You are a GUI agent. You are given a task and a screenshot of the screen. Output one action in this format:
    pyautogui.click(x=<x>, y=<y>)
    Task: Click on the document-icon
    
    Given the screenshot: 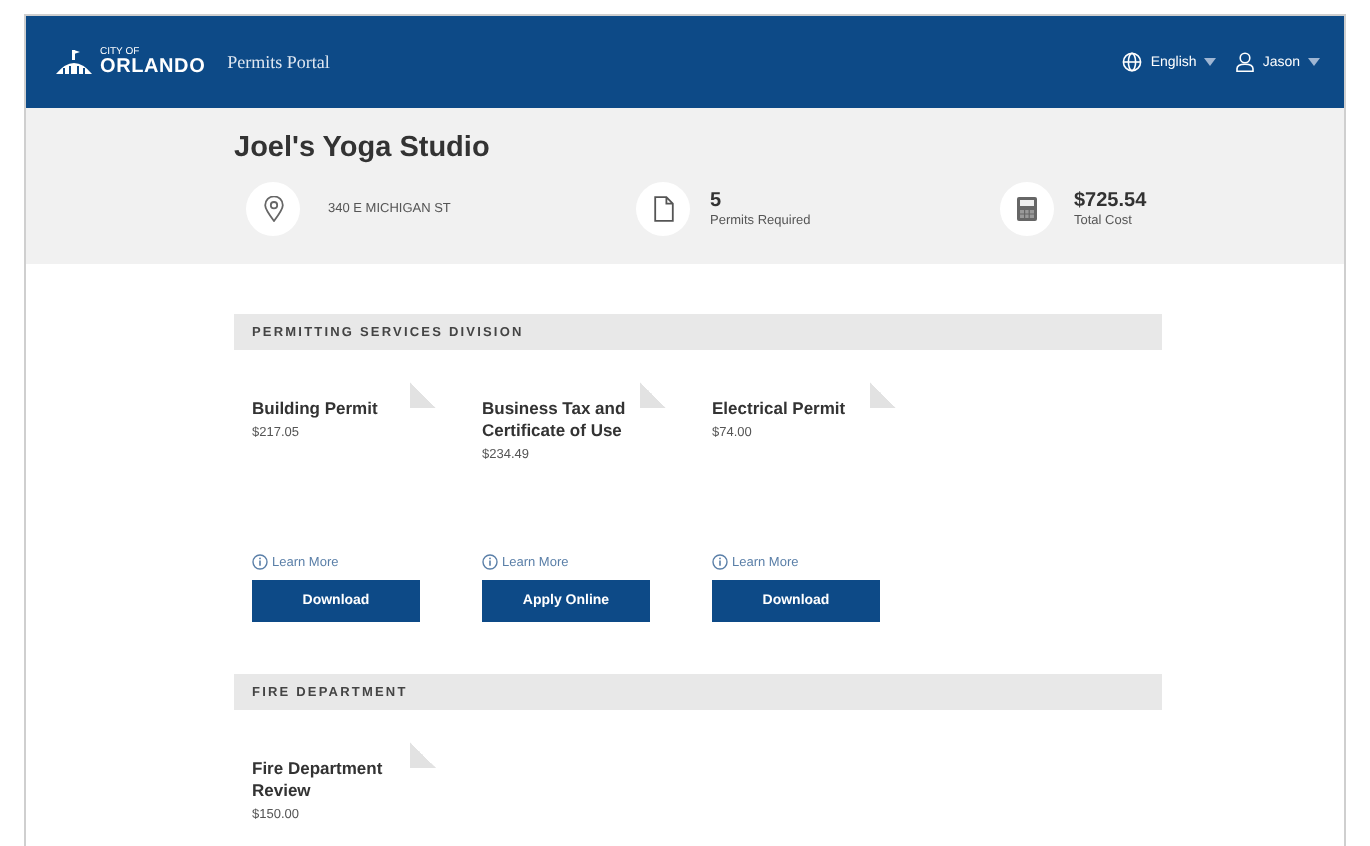 What is the action you would take?
    pyautogui.click(x=663, y=209)
    